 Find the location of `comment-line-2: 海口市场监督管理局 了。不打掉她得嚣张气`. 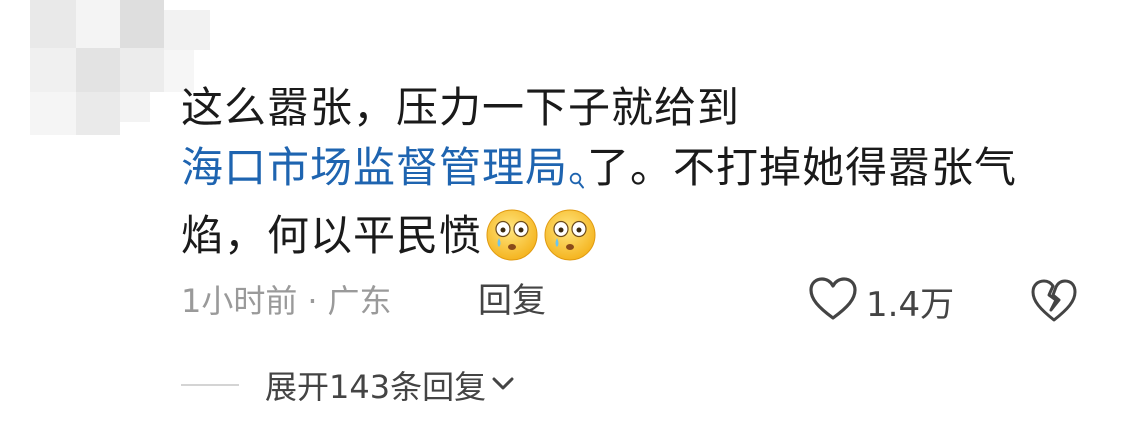

comment-line-2: 海口市场监督管理局 了。不打掉她得嚣张气 is located at coordinates (631, 172).